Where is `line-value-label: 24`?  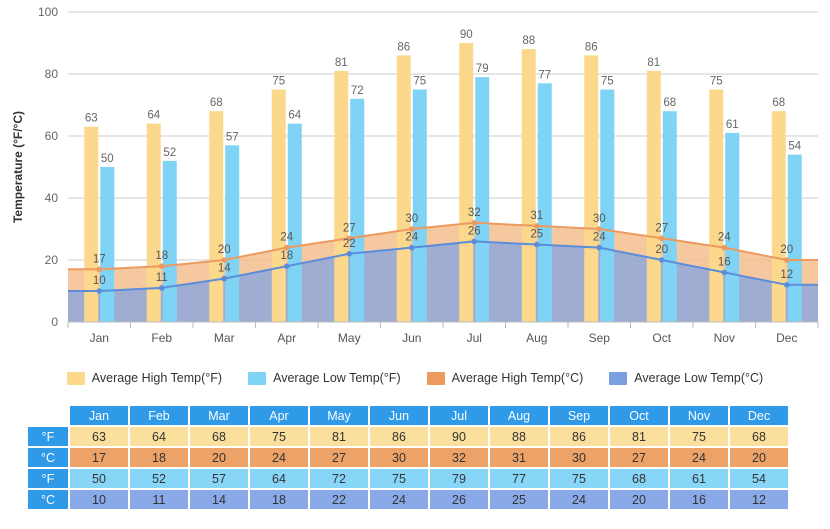 line-value-label: 24 is located at coordinates (599, 238).